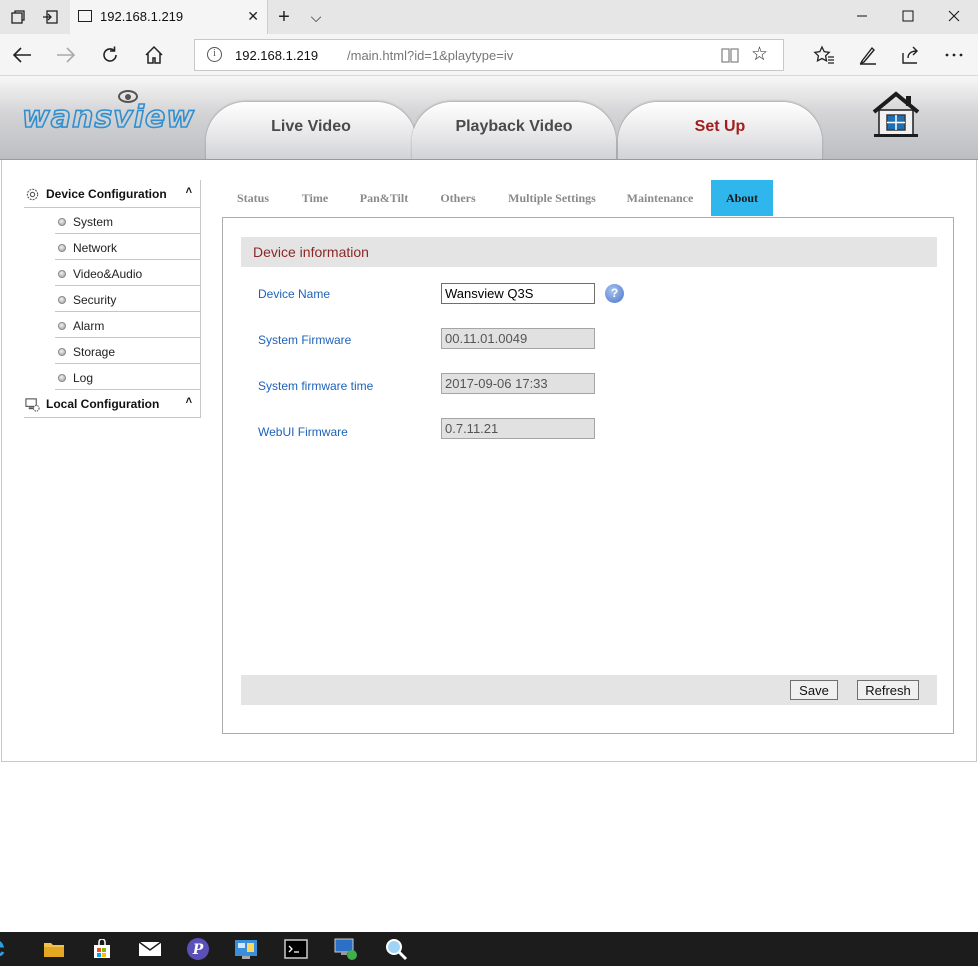  Describe the element at coordinates (518, 383) in the screenshot. I see `system-firmware-time-field` at that location.